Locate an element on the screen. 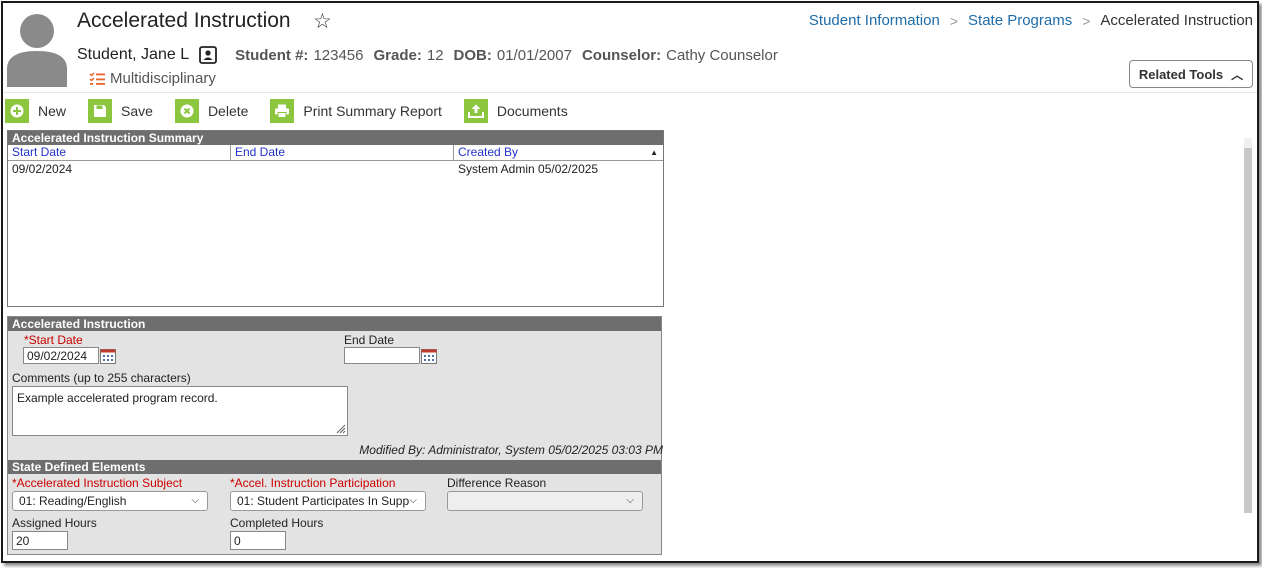 This screenshot has width=1262, height=568. detail-title: Accelerated Instruction is located at coordinates (334, 324).